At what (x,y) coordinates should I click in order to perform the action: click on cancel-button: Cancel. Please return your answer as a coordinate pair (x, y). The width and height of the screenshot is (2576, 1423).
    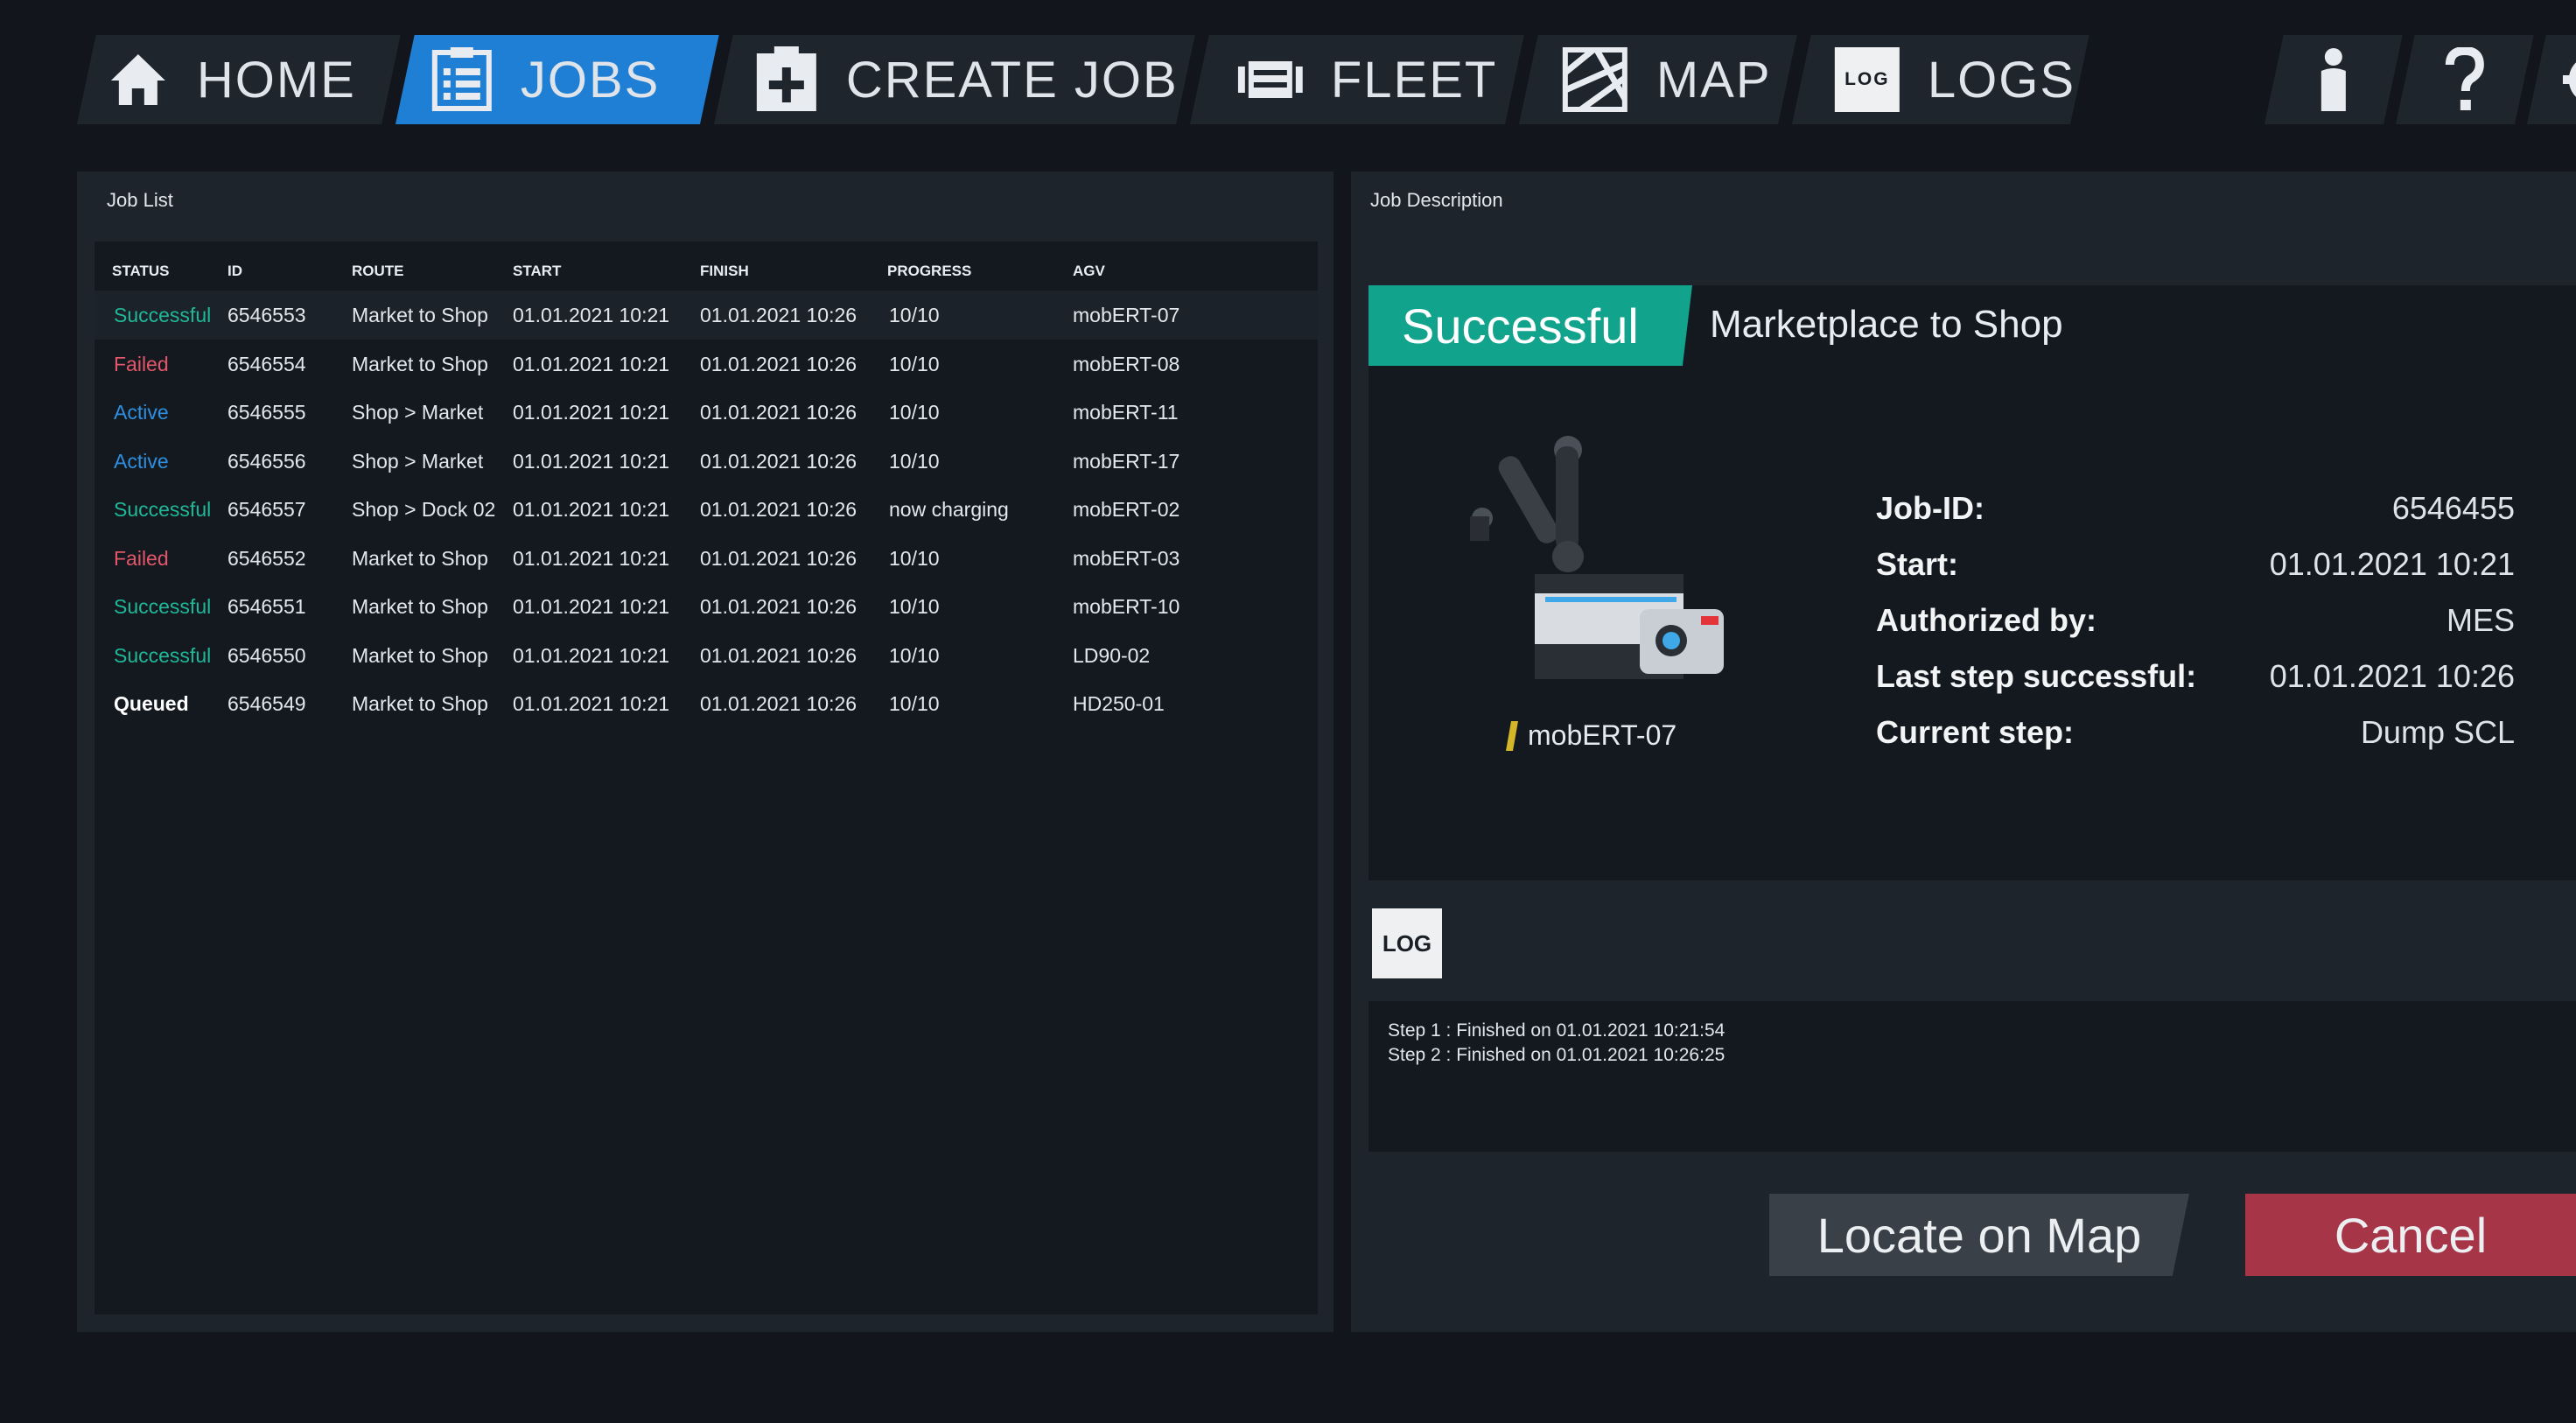
    Looking at the image, I should click on (2410, 1235).